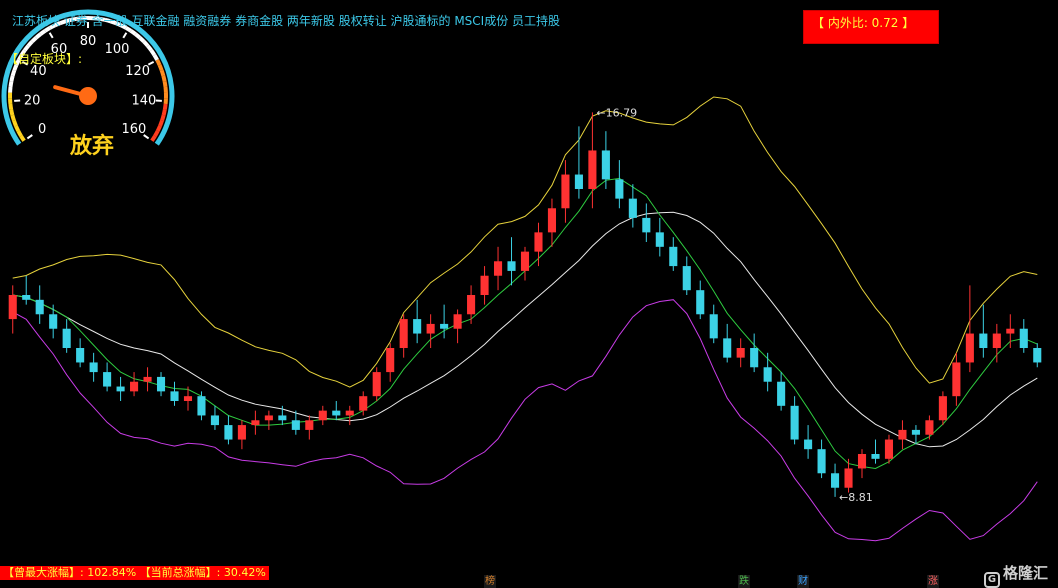 The height and width of the screenshot is (588, 1058). Describe the element at coordinates (133, 129) in the screenshot. I see `gauge-tick-label: 160` at that location.